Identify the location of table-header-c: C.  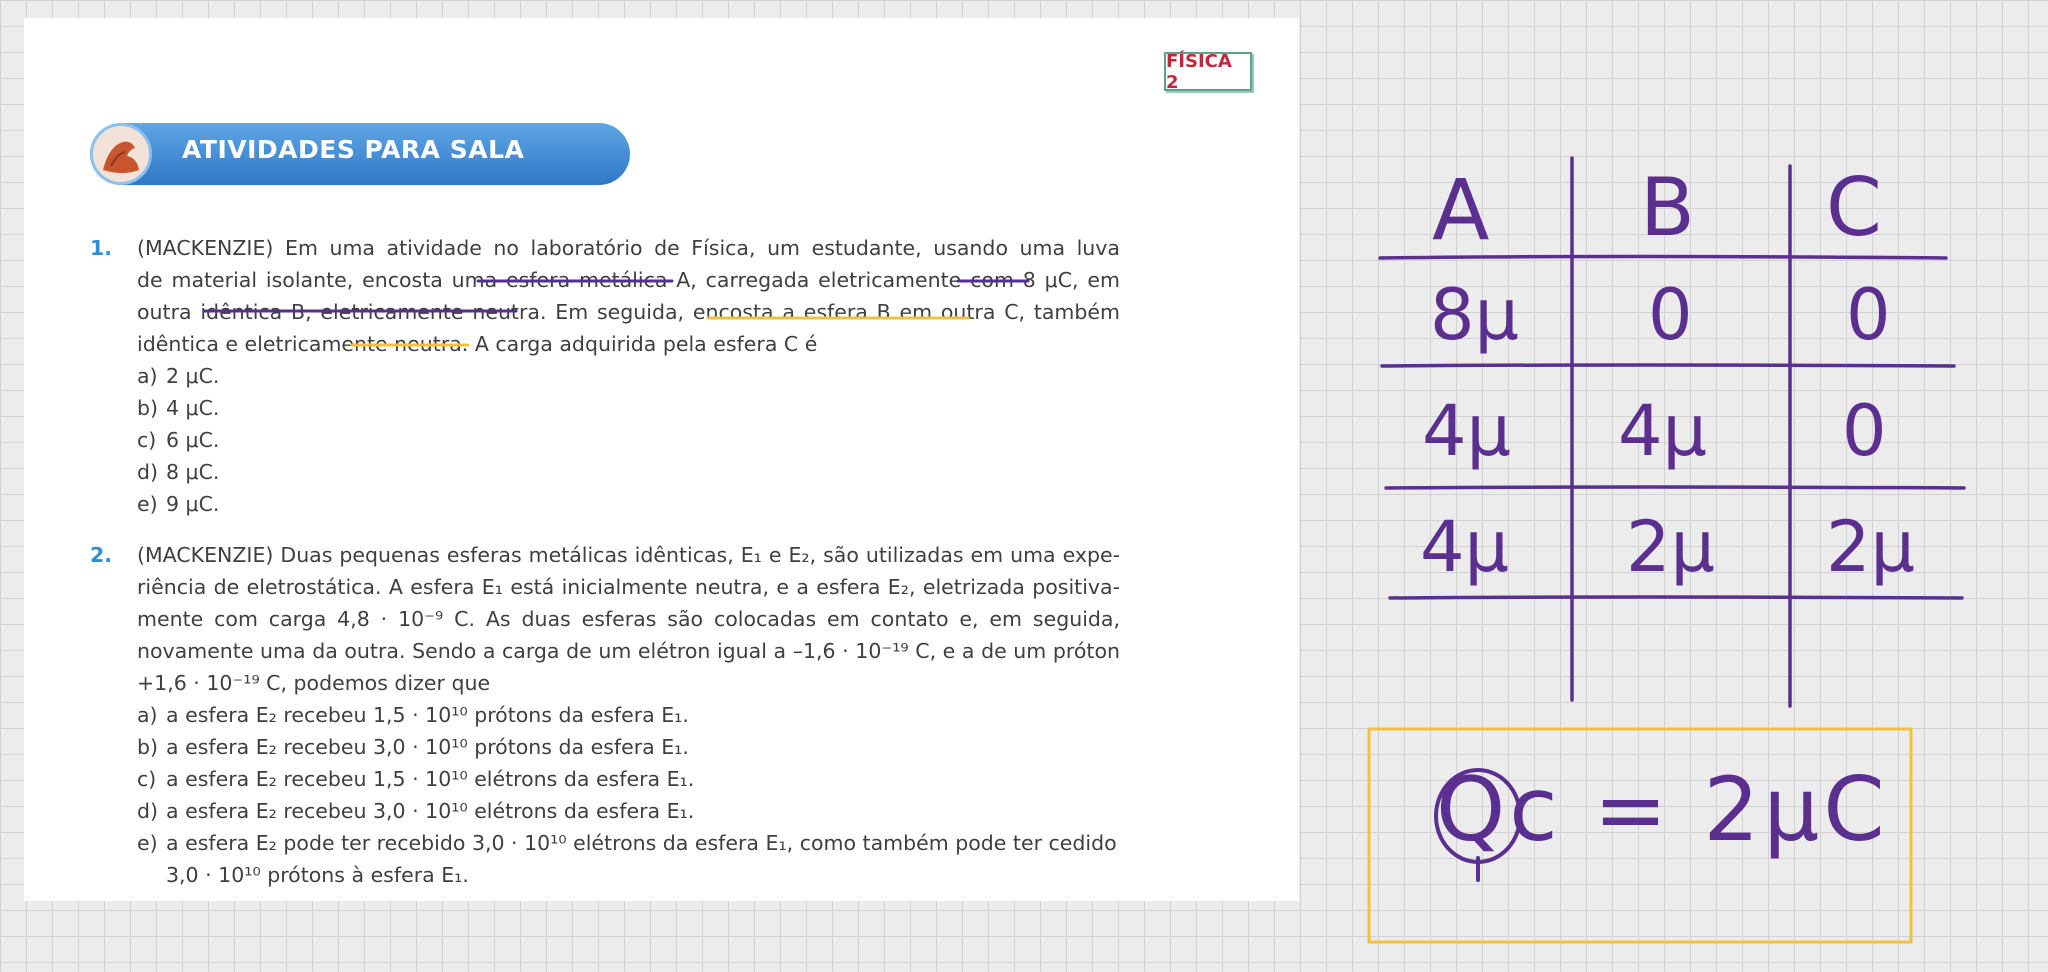
(1854, 207).